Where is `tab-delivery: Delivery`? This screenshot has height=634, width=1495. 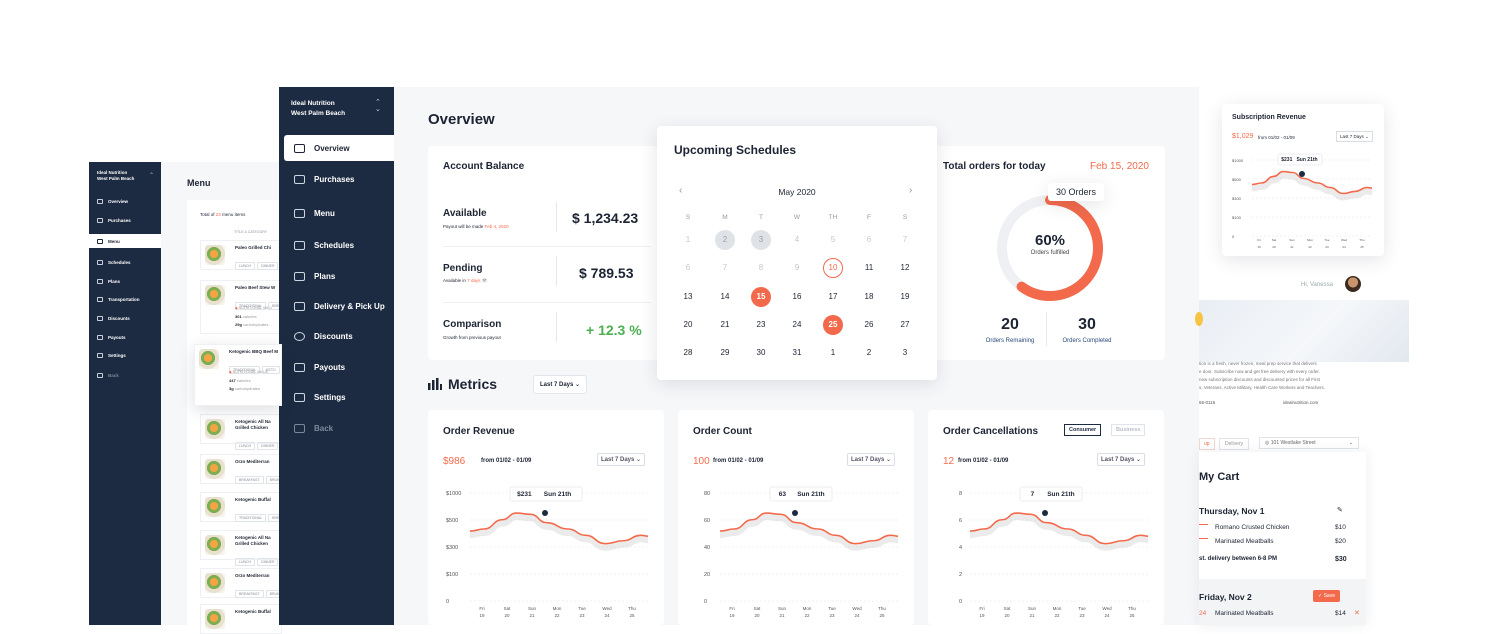 tab-delivery: Delivery is located at coordinates (1234, 444).